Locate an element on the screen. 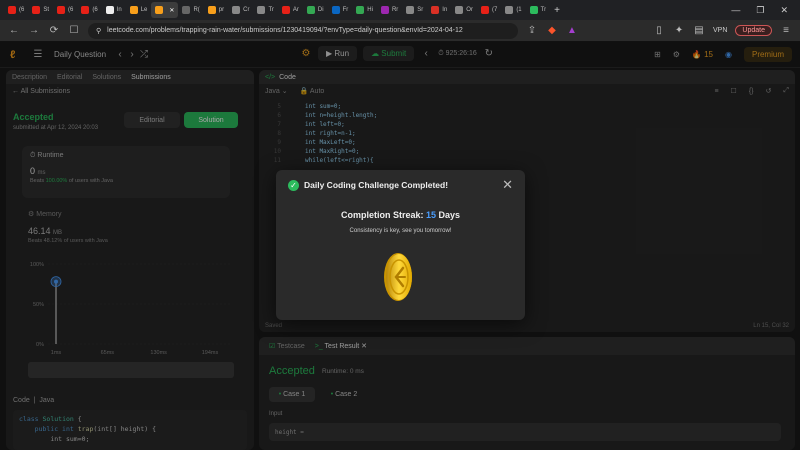 This screenshot has width=800, height=450. browser-tab: Ar is located at coordinates (290, 10).